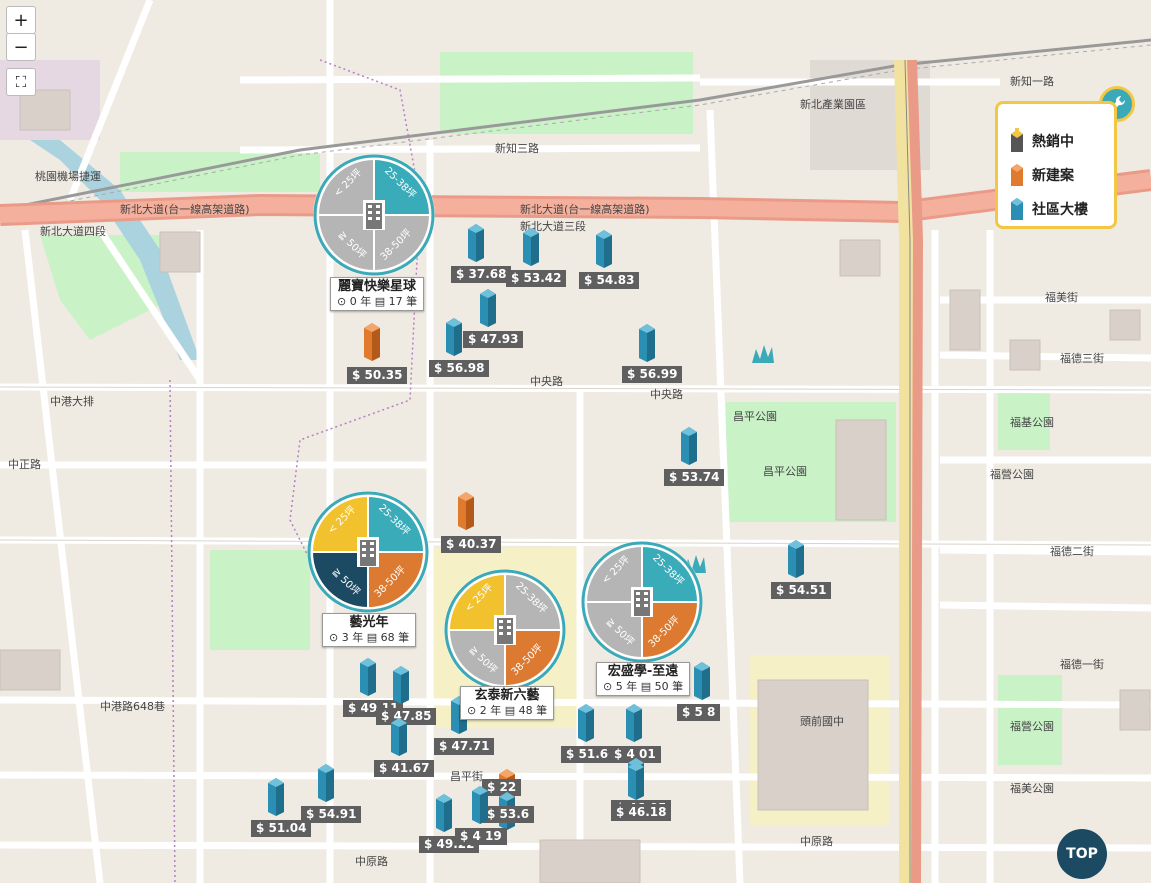 The image size is (1151, 883). Describe the element at coordinates (466, 776) in the screenshot. I see `svg-text: 昌平街` at that location.